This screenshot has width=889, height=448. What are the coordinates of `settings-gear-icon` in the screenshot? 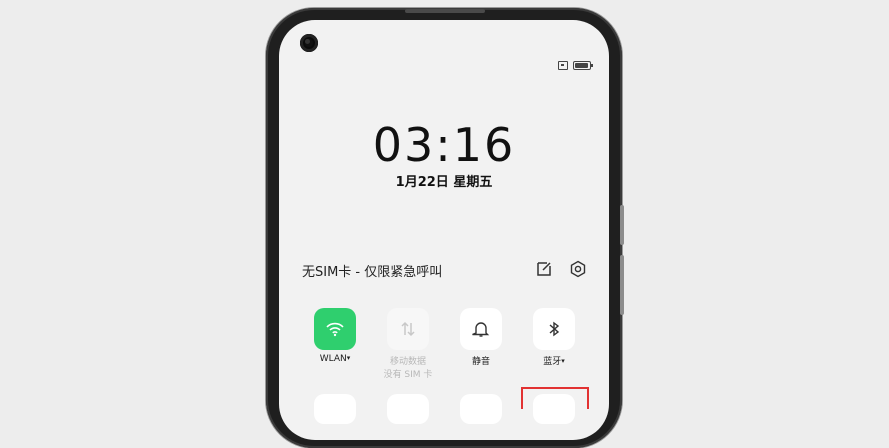 It's located at (578, 269).